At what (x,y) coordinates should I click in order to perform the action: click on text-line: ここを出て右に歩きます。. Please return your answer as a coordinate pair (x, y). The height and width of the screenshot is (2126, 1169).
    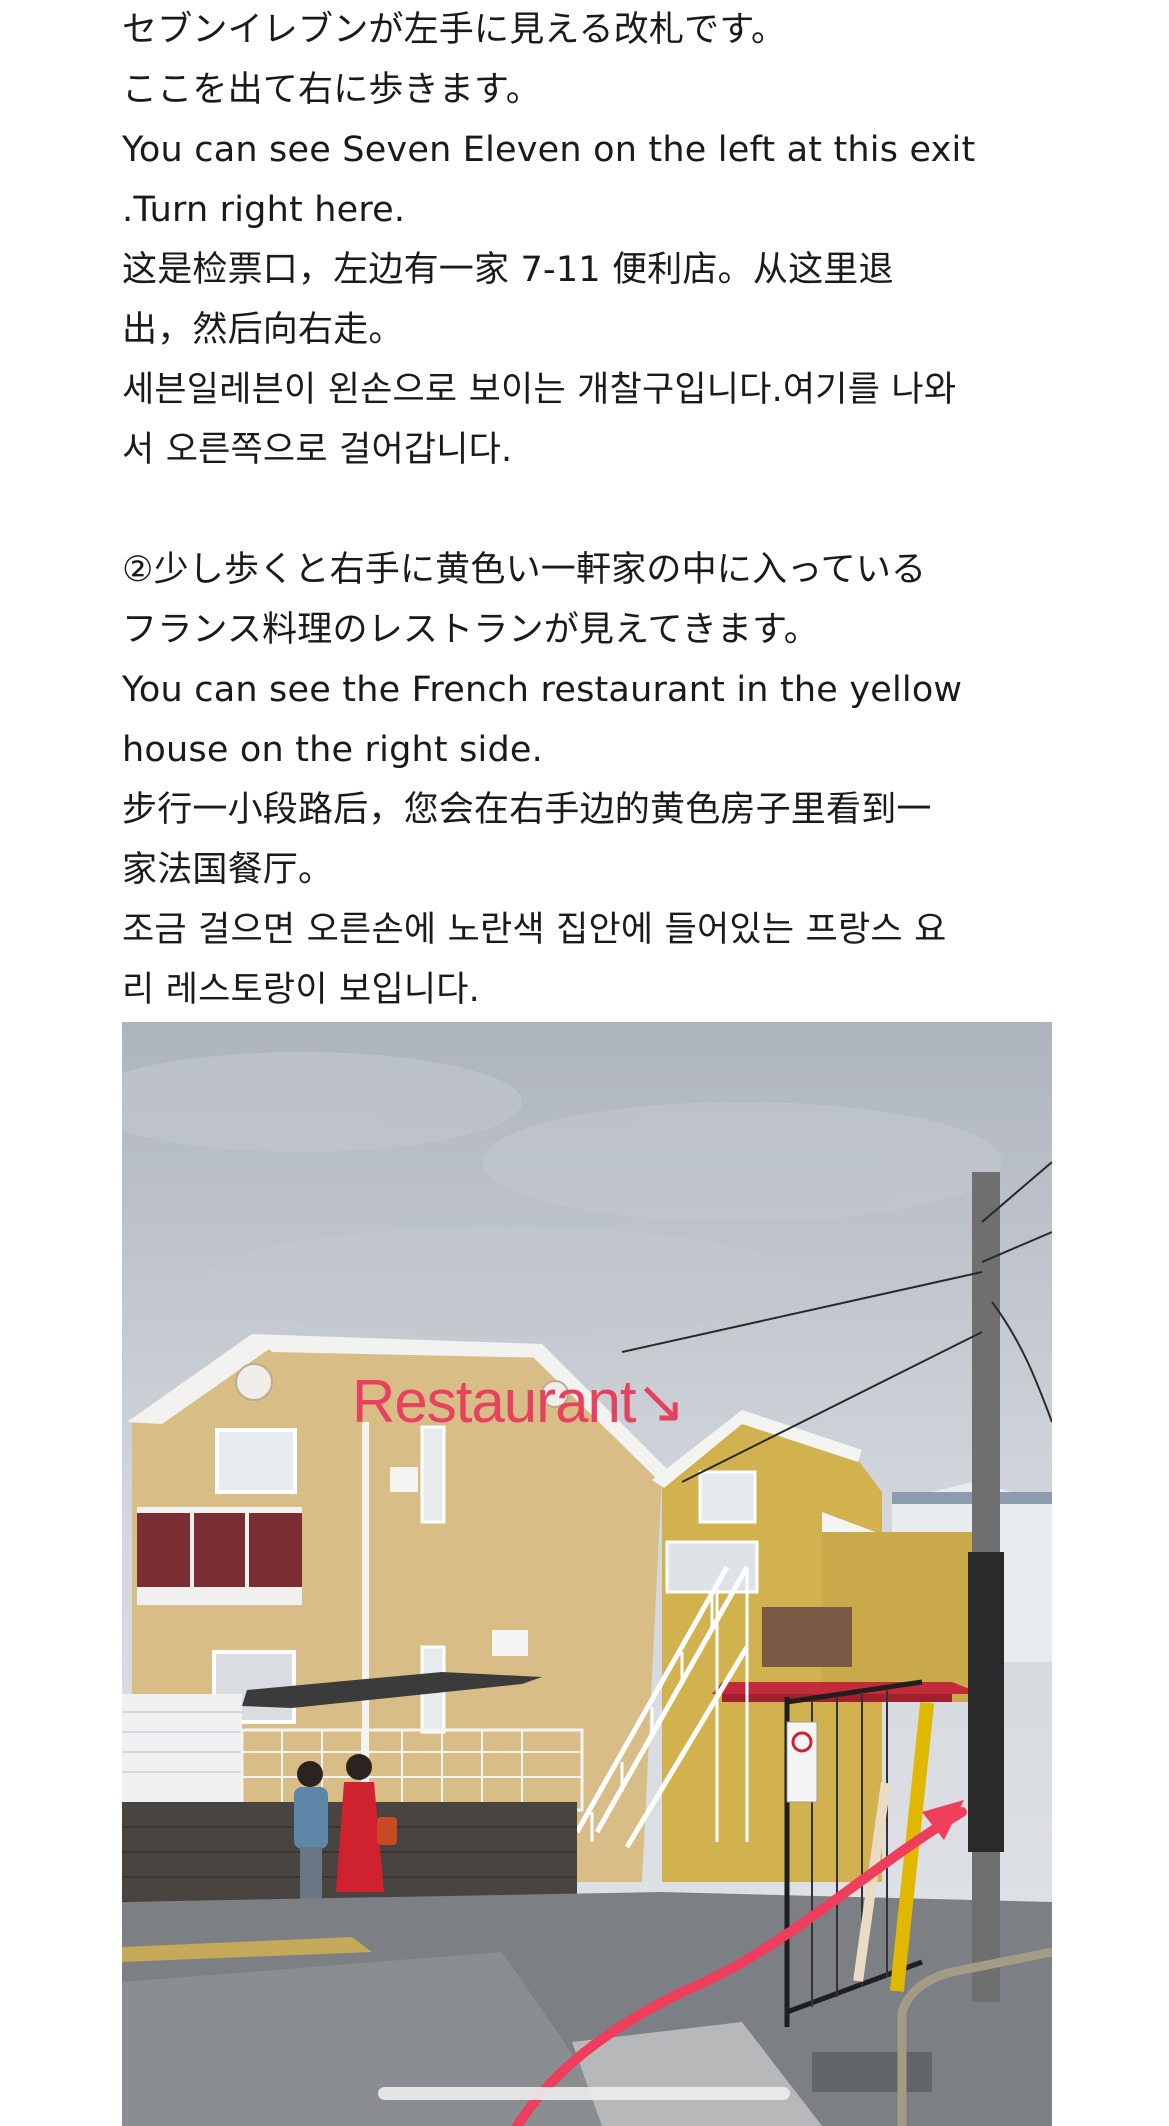
    Looking at the image, I should click on (331, 90).